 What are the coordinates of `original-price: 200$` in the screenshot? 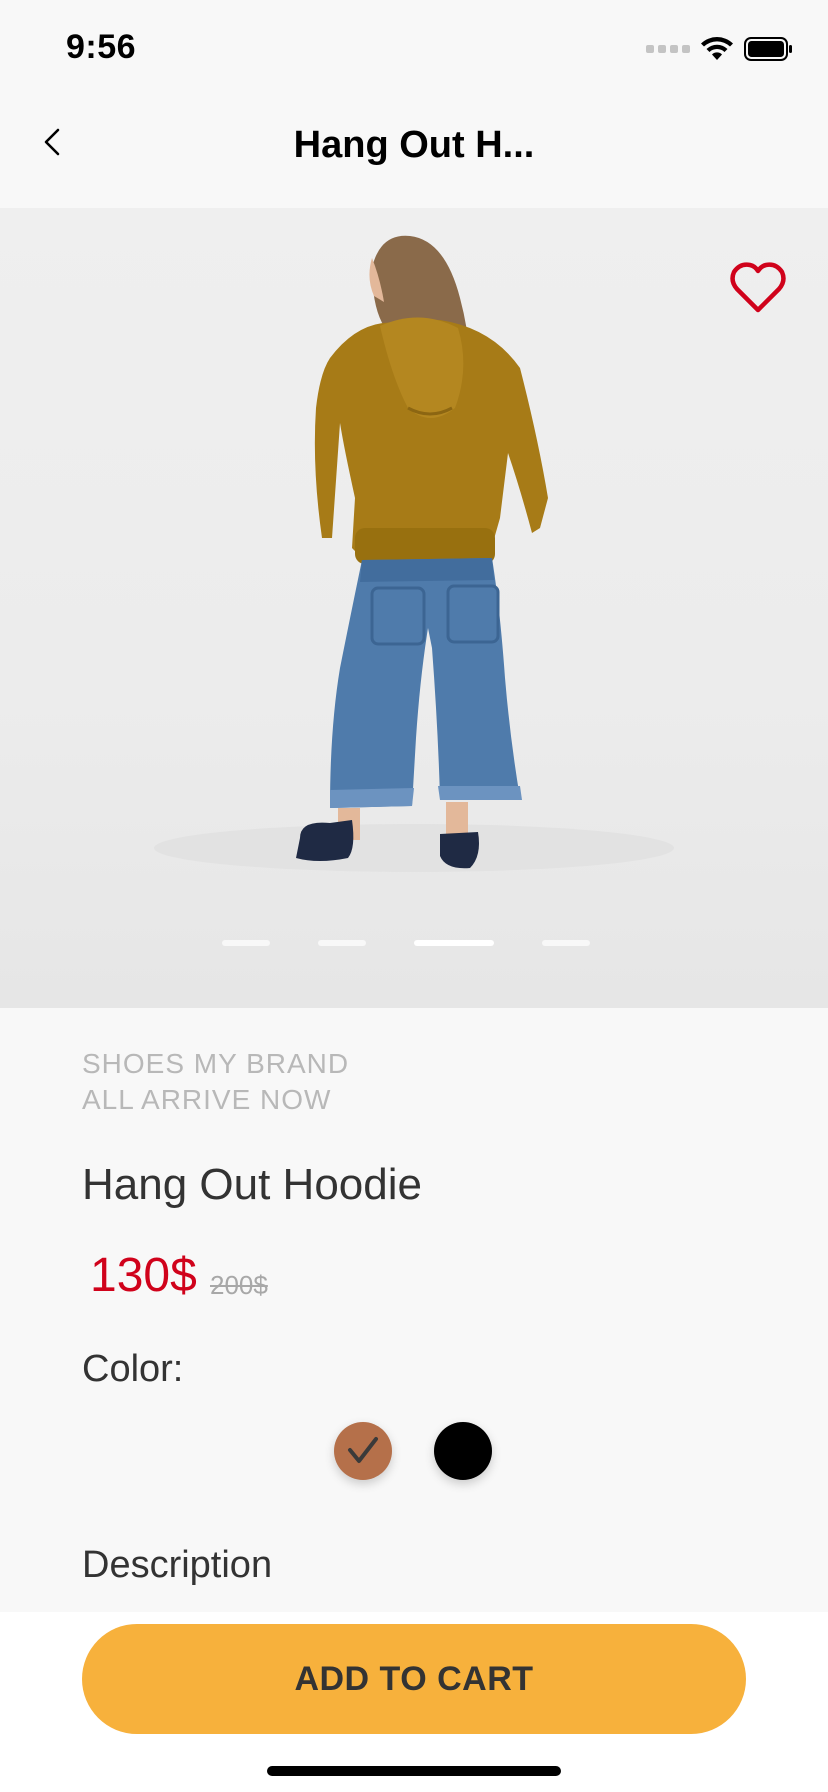 It's located at (239, 1285).